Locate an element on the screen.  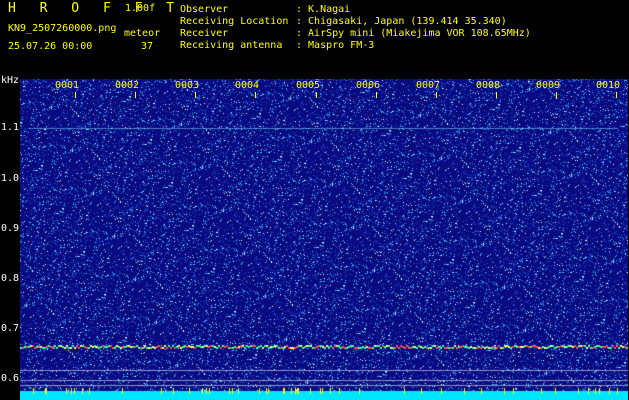
brand-title: H R O F F T is located at coordinates (95, 8).